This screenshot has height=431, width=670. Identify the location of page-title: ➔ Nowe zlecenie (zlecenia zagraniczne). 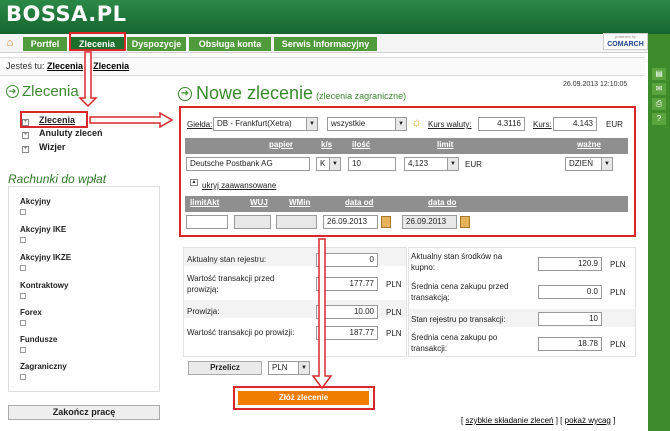
(292, 93).